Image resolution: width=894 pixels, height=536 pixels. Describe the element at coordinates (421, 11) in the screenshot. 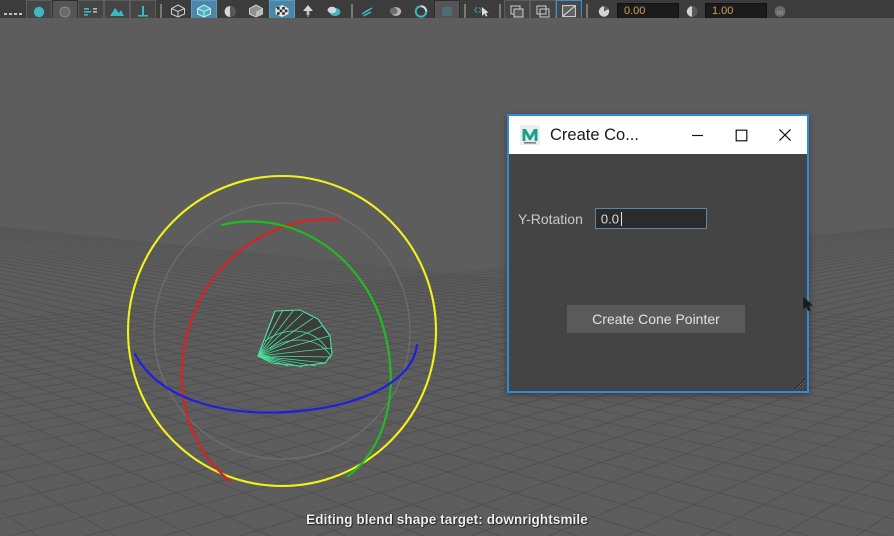

I see `anti-alias-icon` at that location.